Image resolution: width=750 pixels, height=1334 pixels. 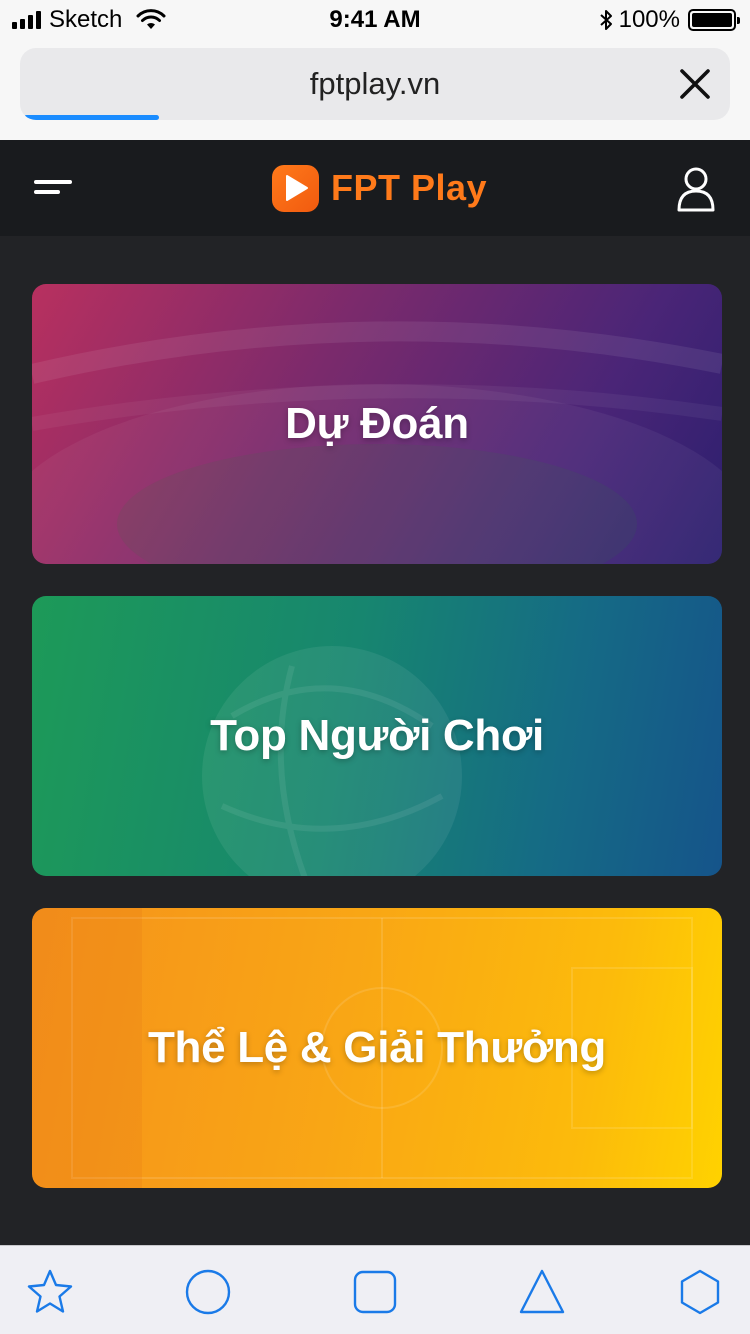 I want to click on star-icon, so click(x=50, y=1291).